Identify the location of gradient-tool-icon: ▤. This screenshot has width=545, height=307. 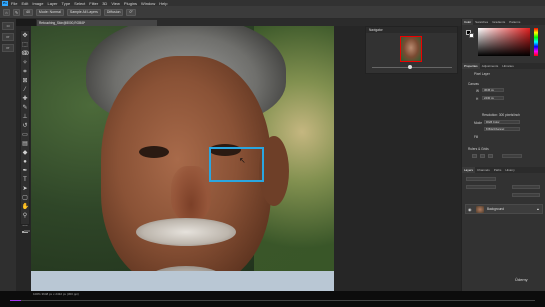
(25, 144).